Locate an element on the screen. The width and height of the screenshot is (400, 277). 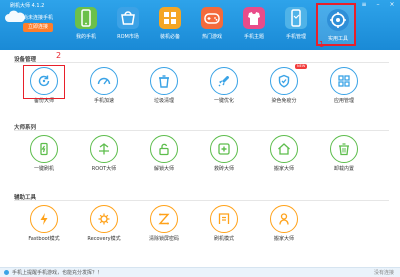
nav-rom-market: ROM市场 is located at coordinates (128, 24).